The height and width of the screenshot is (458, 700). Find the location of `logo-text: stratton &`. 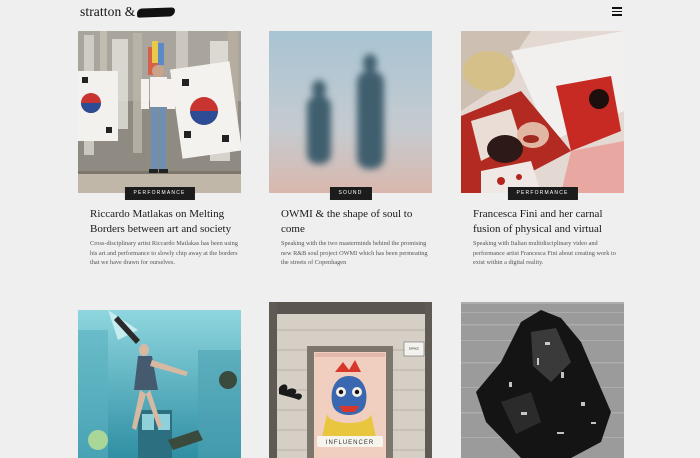

logo-text: stratton & is located at coordinates (108, 11).